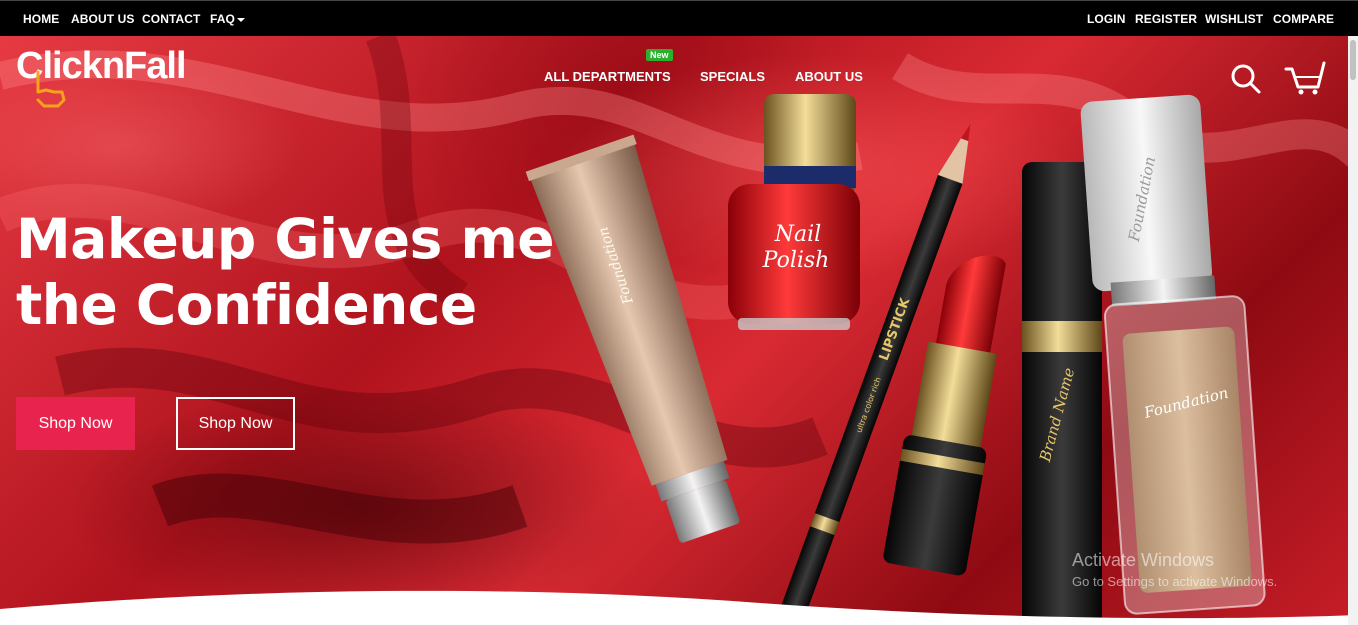 Image resolution: width=1358 pixels, height=625 pixels. I want to click on hero-headline-line1: Makeup Gives me, so click(285, 239).